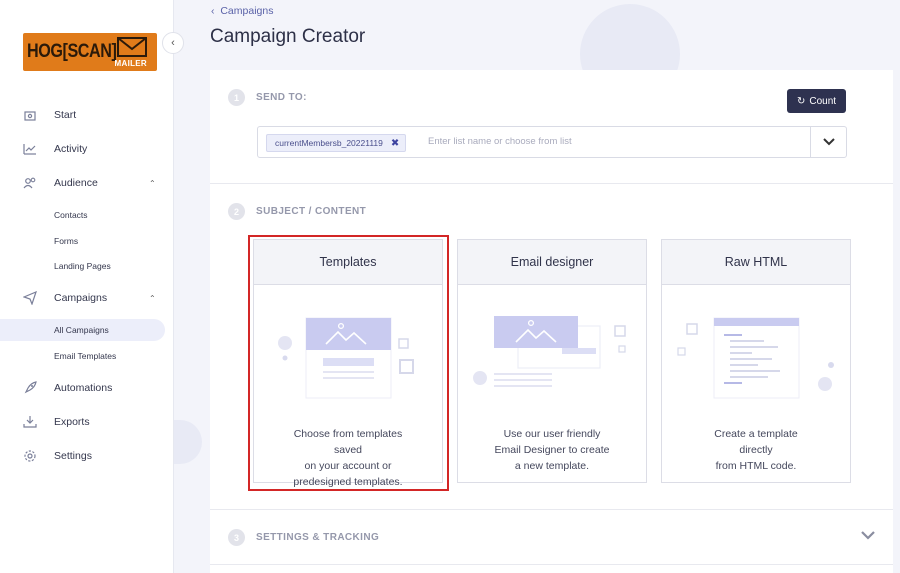 The height and width of the screenshot is (573, 900). I want to click on count-button: ↻ Count, so click(816, 101).